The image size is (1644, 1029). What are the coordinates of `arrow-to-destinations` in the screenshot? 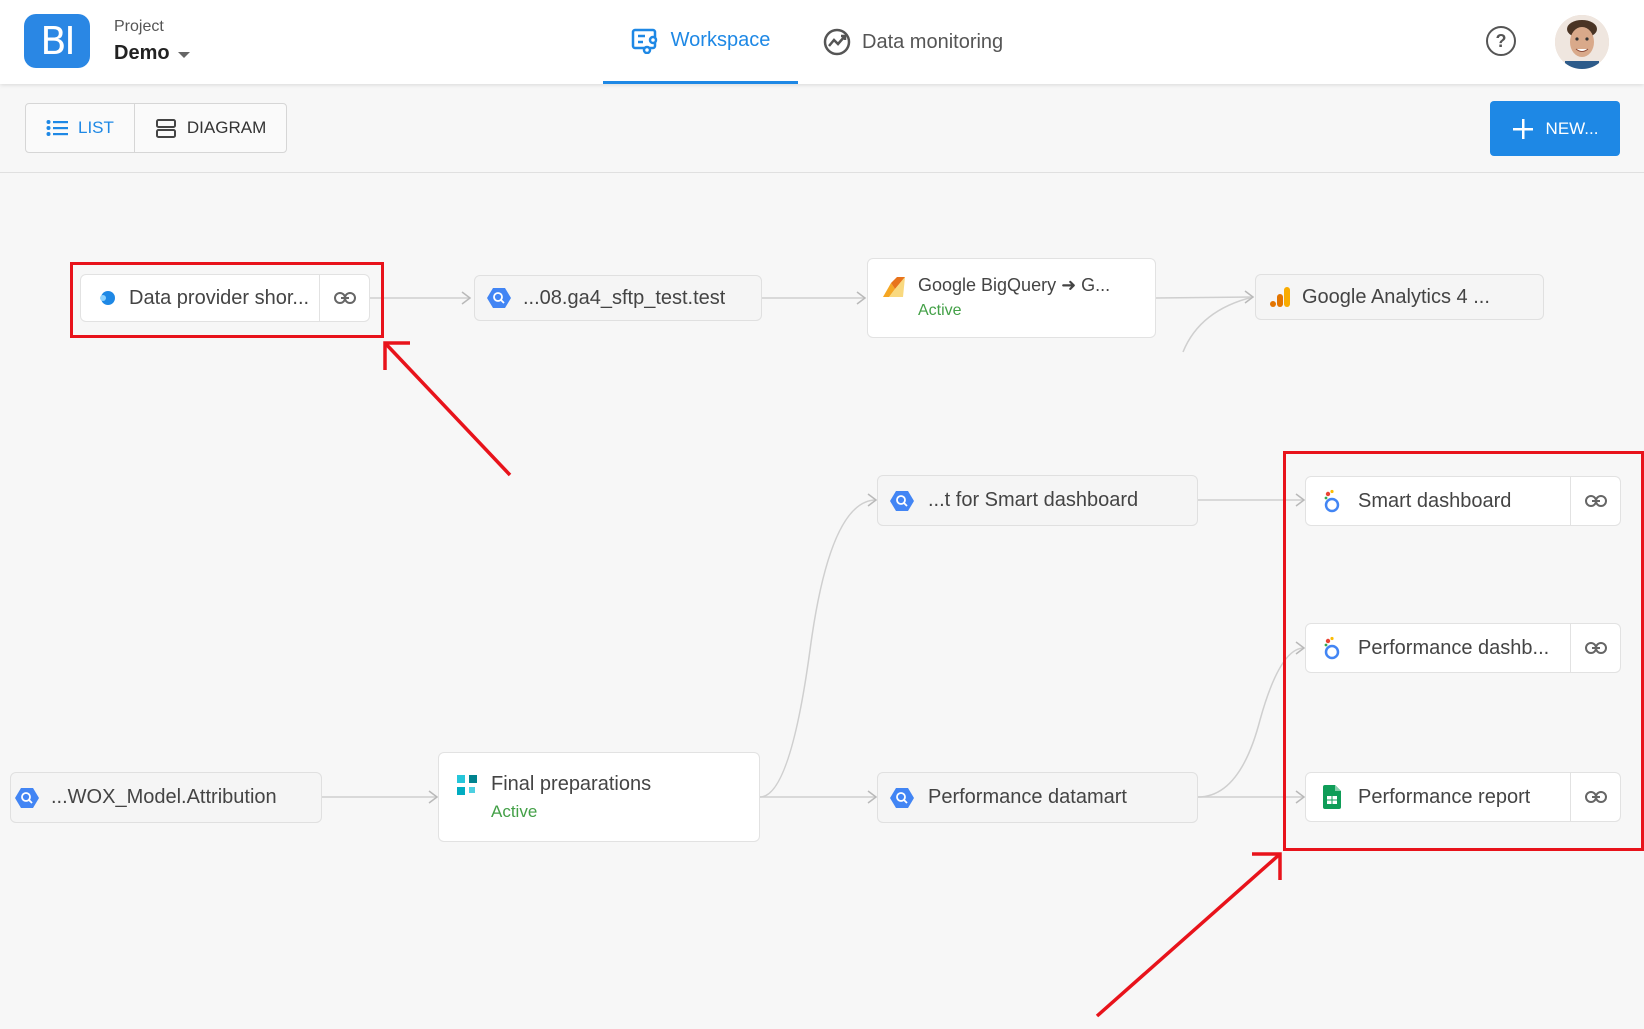 It's located at (1188, 935).